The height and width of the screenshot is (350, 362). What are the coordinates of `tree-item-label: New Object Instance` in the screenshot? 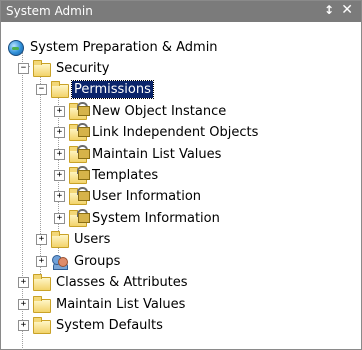 It's located at (159, 111).